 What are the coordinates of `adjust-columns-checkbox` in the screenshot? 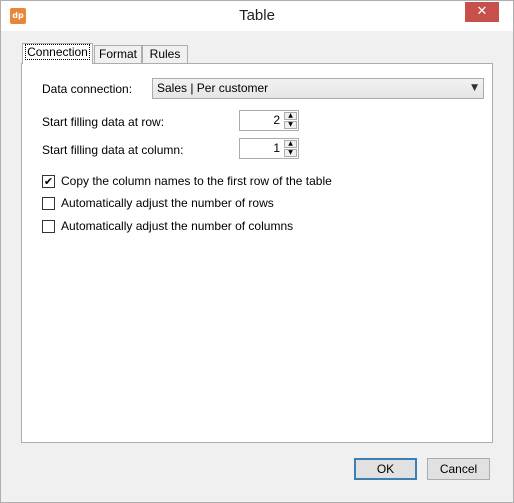 It's located at (48, 226).